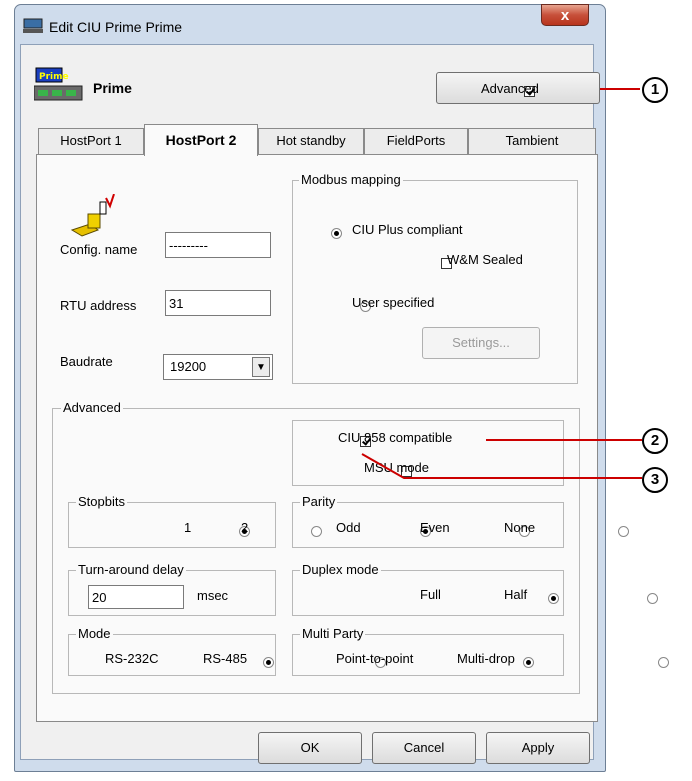 This screenshot has height=781, width=692. I want to click on tab-hot-standby: Hot standby, so click(311, 141).